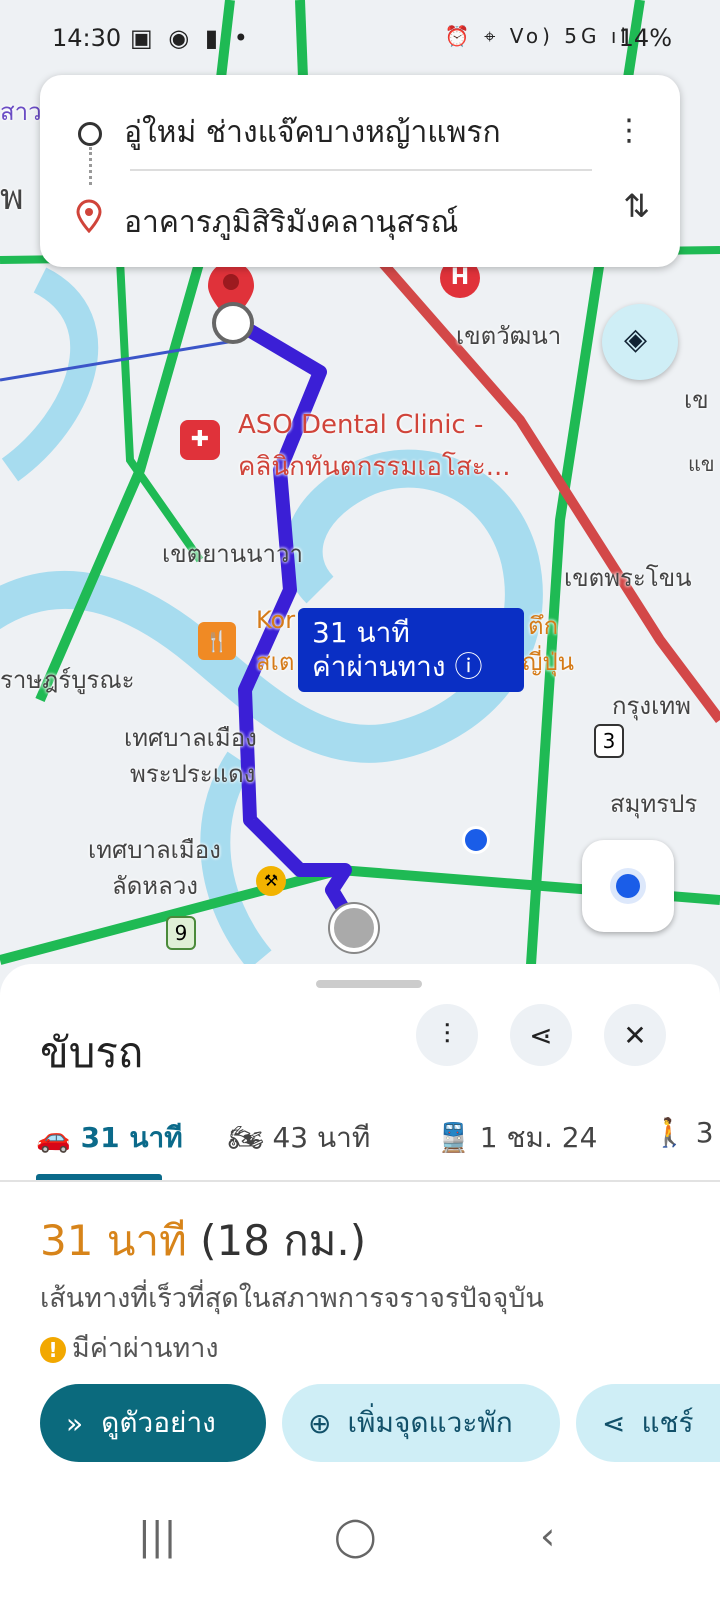  Describe the element at coordinates (217, 641) in the screenshot. I see `restaurant-icon: 🍴` at that location.